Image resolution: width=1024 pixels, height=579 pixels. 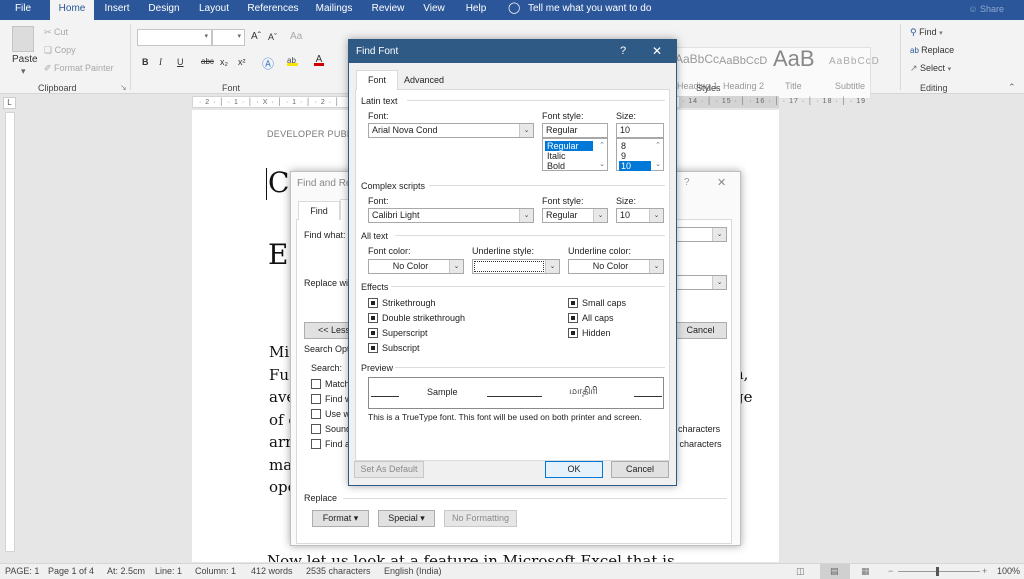 What do you see at coordinates (699, 282) in the screenshot?
I see `replace-with-input: ⌄` at bounding box center [699, 282].